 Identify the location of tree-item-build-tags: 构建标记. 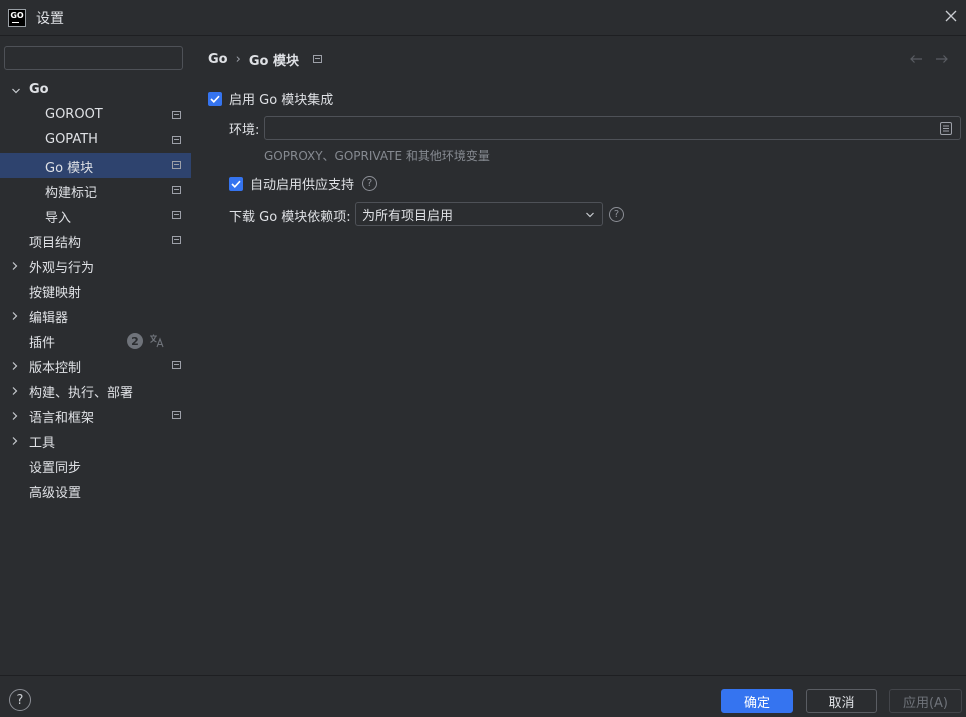
(95, 190).